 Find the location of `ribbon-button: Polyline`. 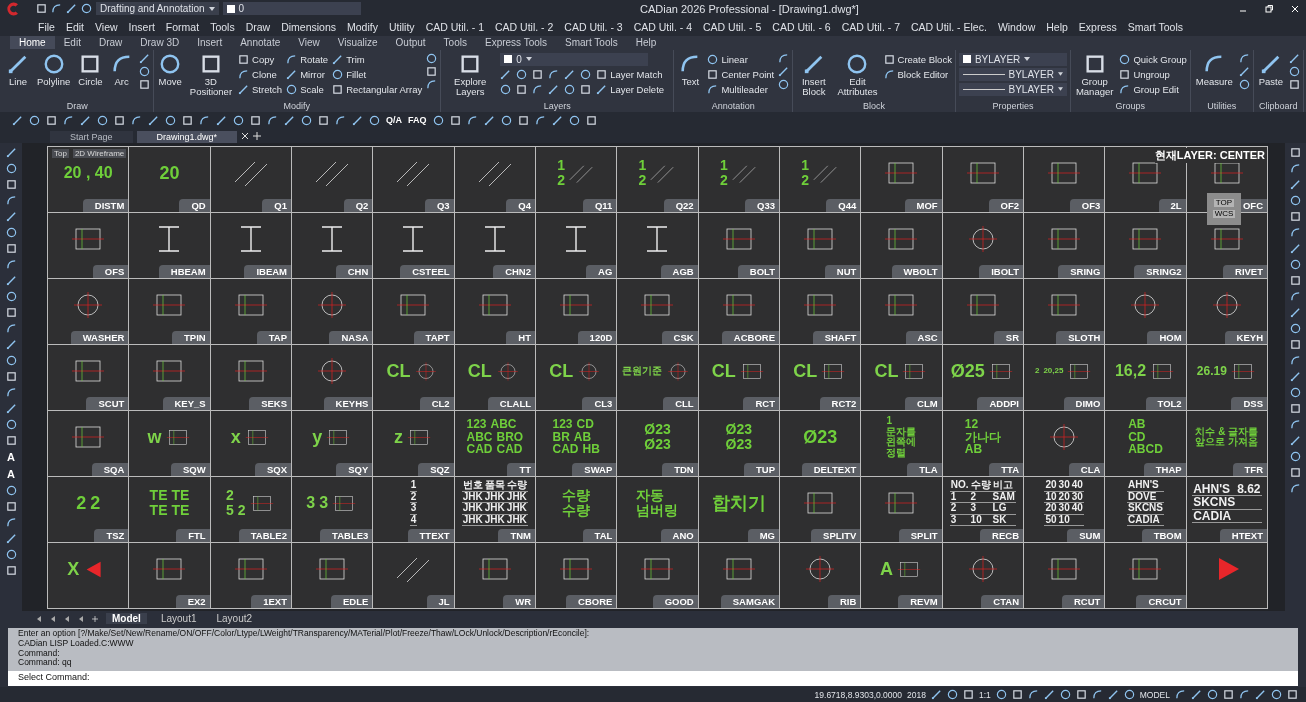

ribbon-button: Polyline is located at coordinates (54, 70).